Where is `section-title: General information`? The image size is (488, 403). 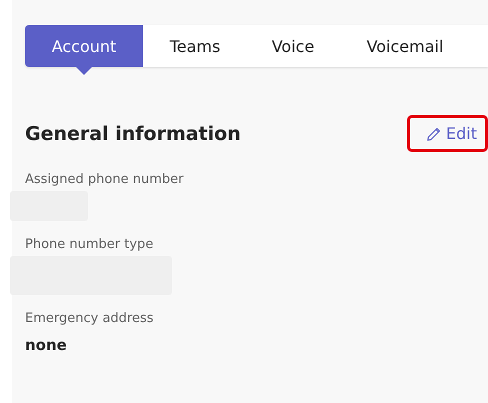 section-title: General information is located at coordinates (133, 133).